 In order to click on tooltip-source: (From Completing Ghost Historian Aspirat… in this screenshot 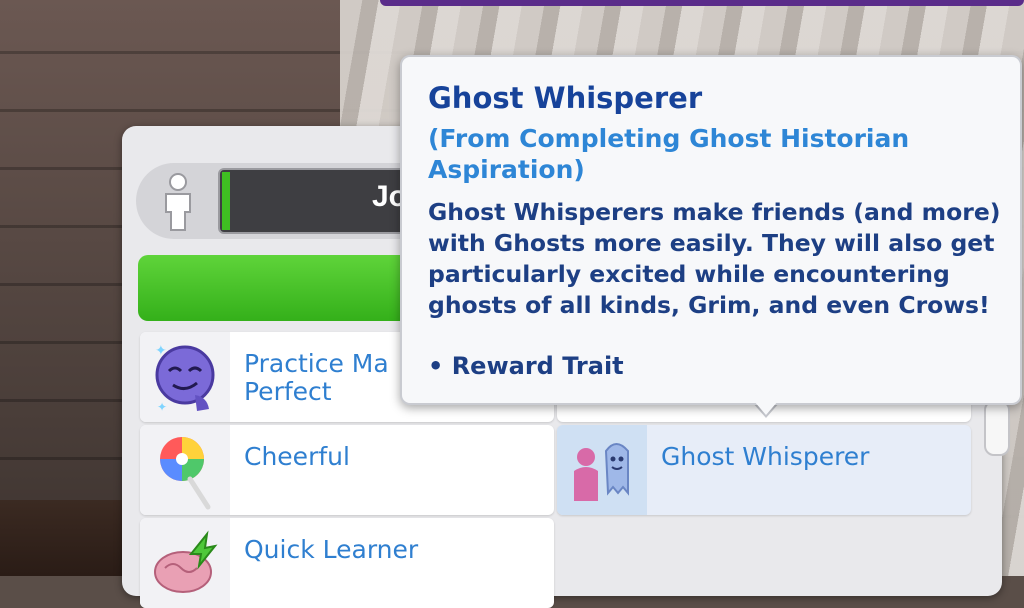, I will do `click(669, 154)`.